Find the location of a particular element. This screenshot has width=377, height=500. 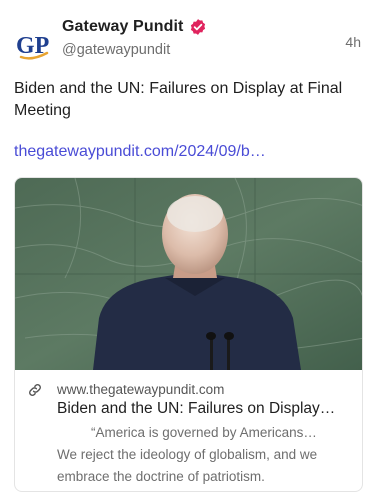

gateway-pundit-logo: GP is located at coordinates (32, 46).